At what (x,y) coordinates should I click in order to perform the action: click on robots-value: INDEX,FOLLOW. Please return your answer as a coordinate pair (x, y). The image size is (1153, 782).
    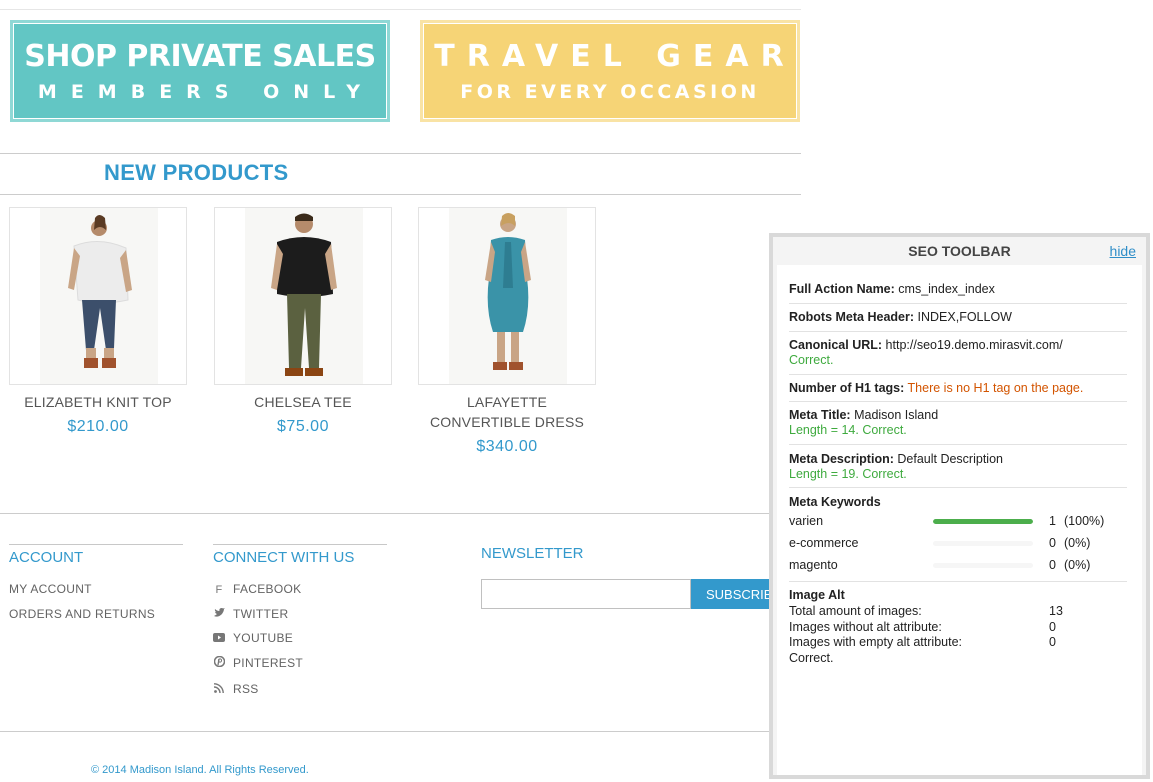
    Looking at the image, I should click on (964, 317).